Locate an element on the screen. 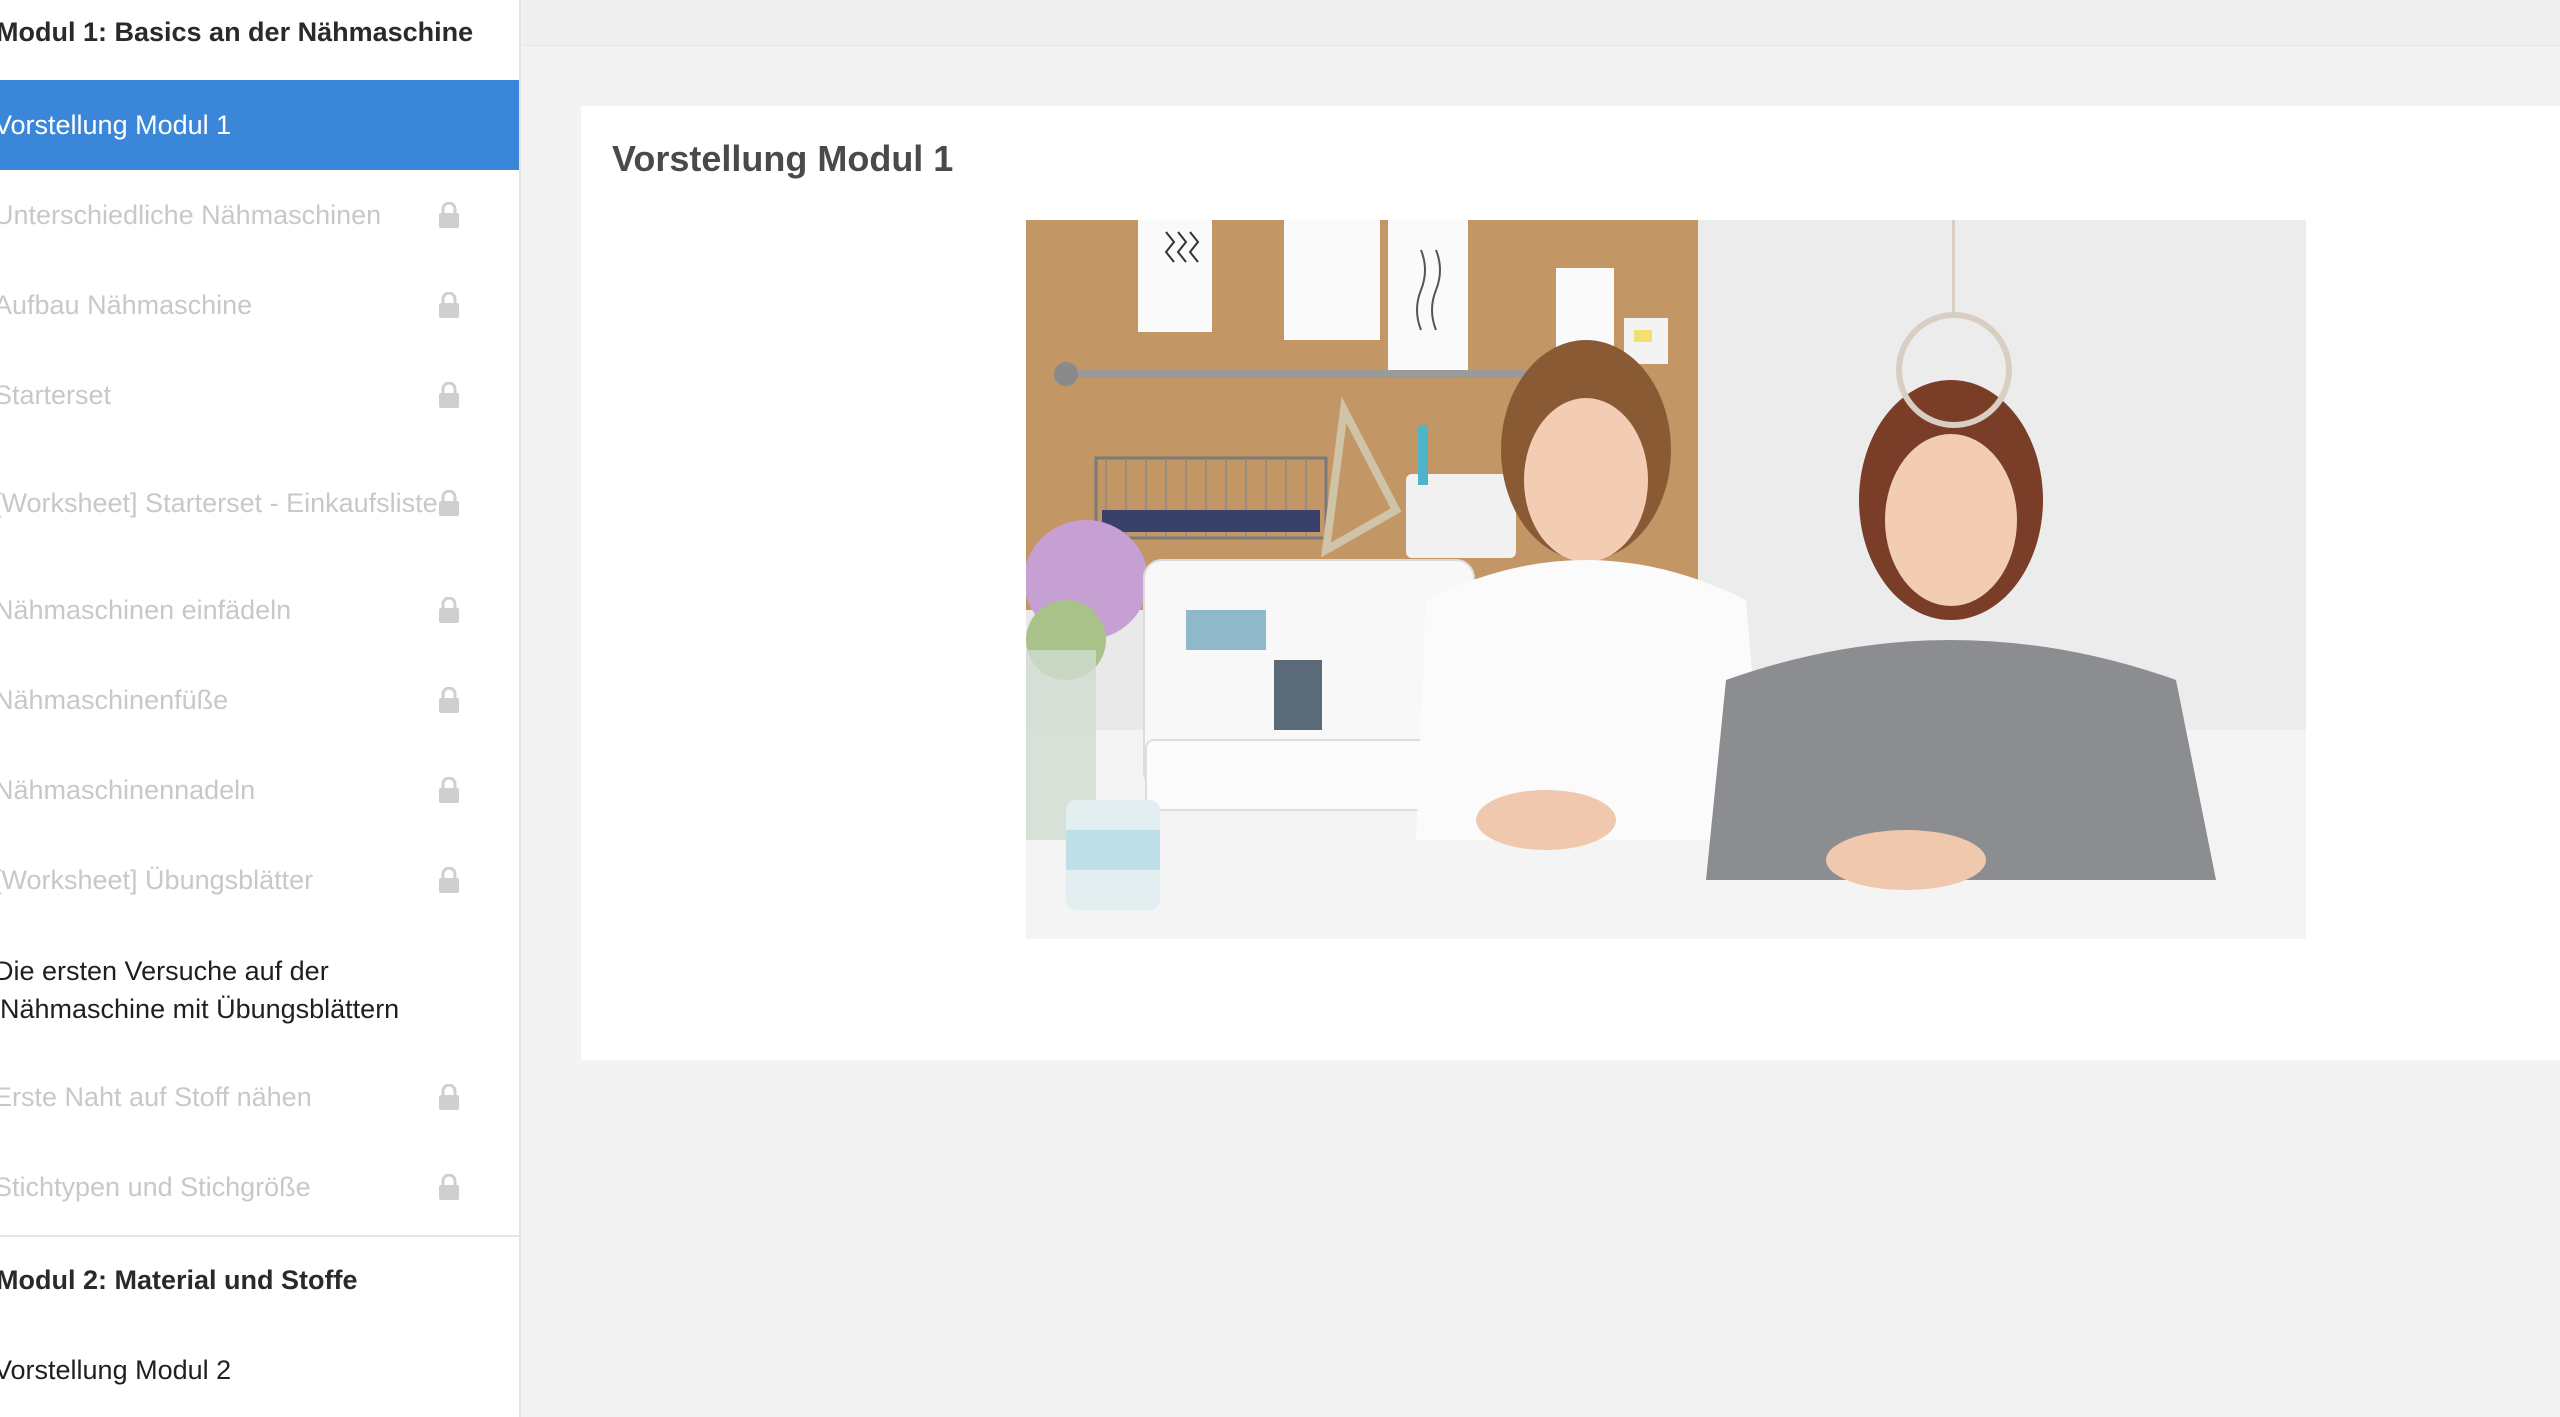 The width and height of the screenshot is (2560, 1417). lesson-starterset: Starterset is located at coordinates (259, 395).